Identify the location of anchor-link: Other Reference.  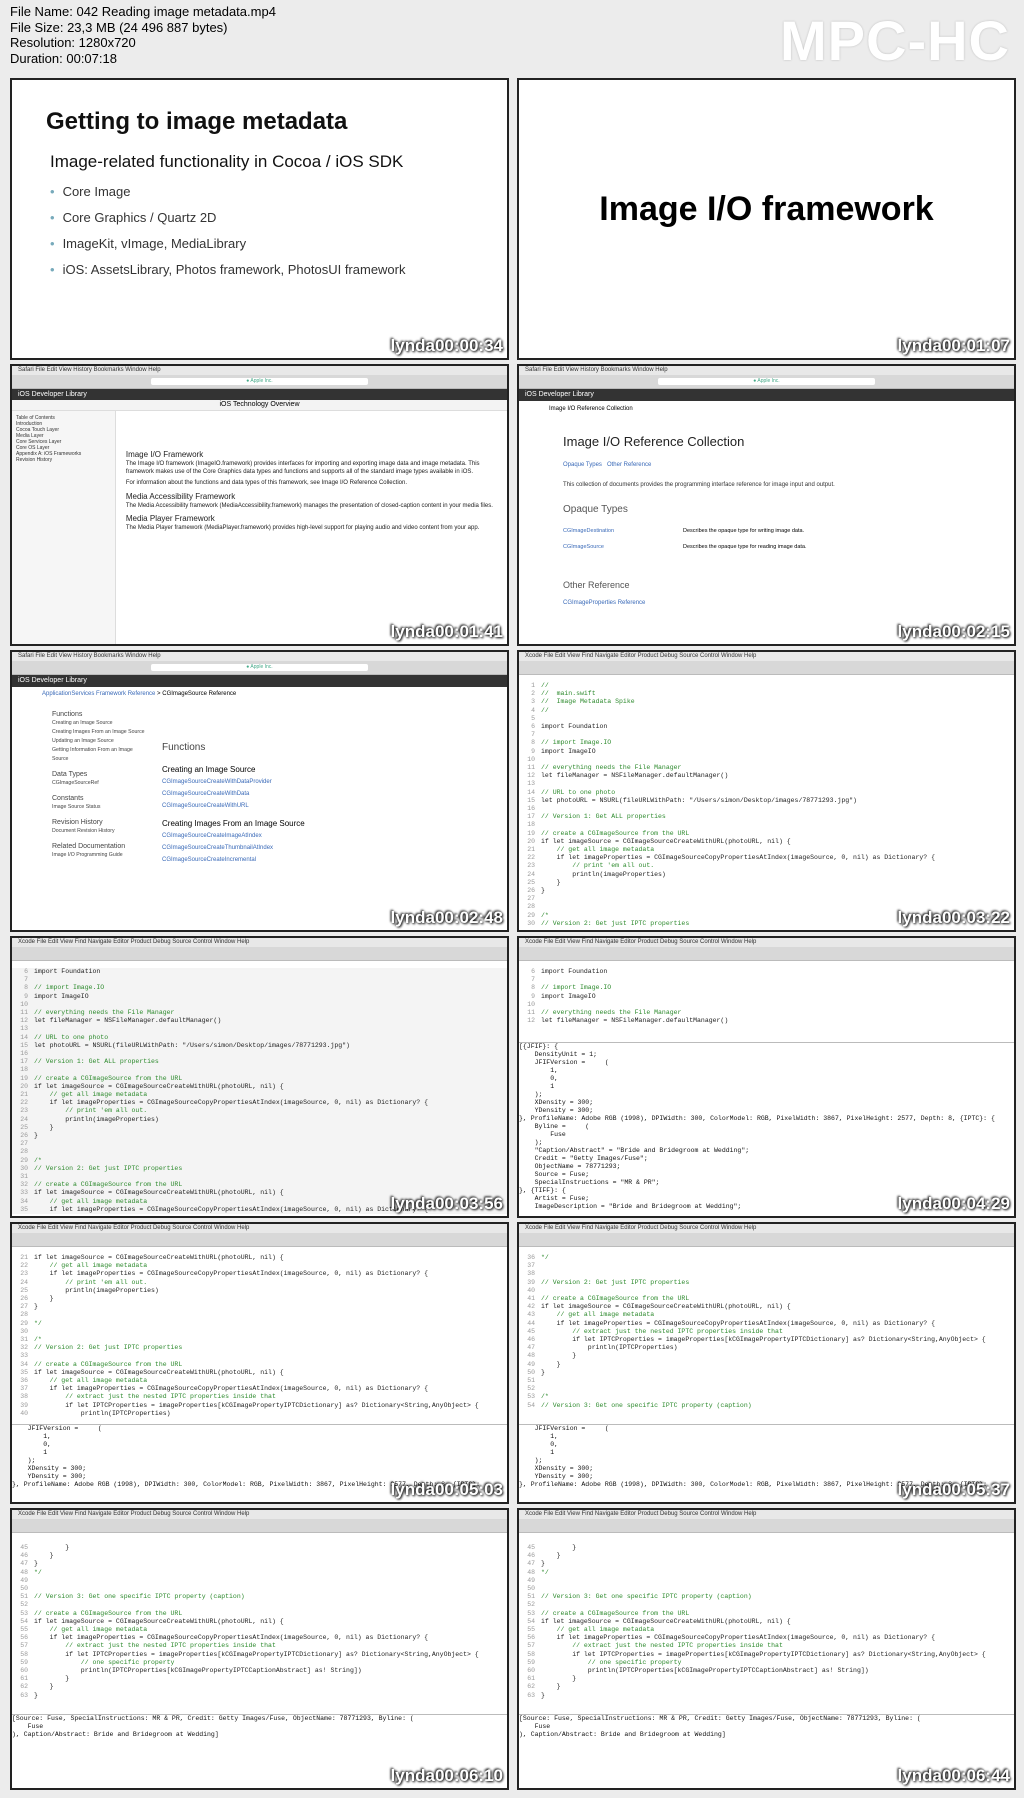
(629, 465).